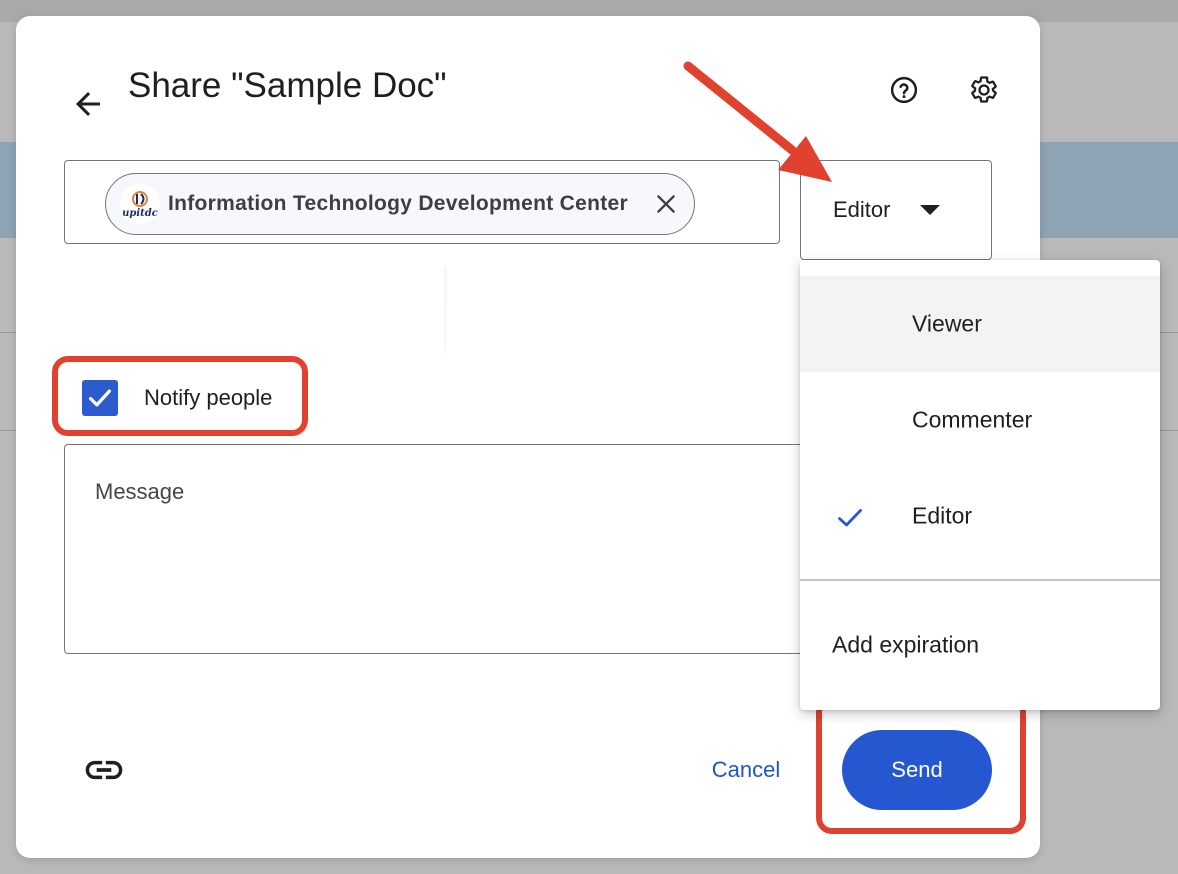 This screenshot has height=874, width=1178. What do you see at coordinates (921, 765) in the screenshot?
I see `send-highlight-annotation` at bounding box center [921, 765].